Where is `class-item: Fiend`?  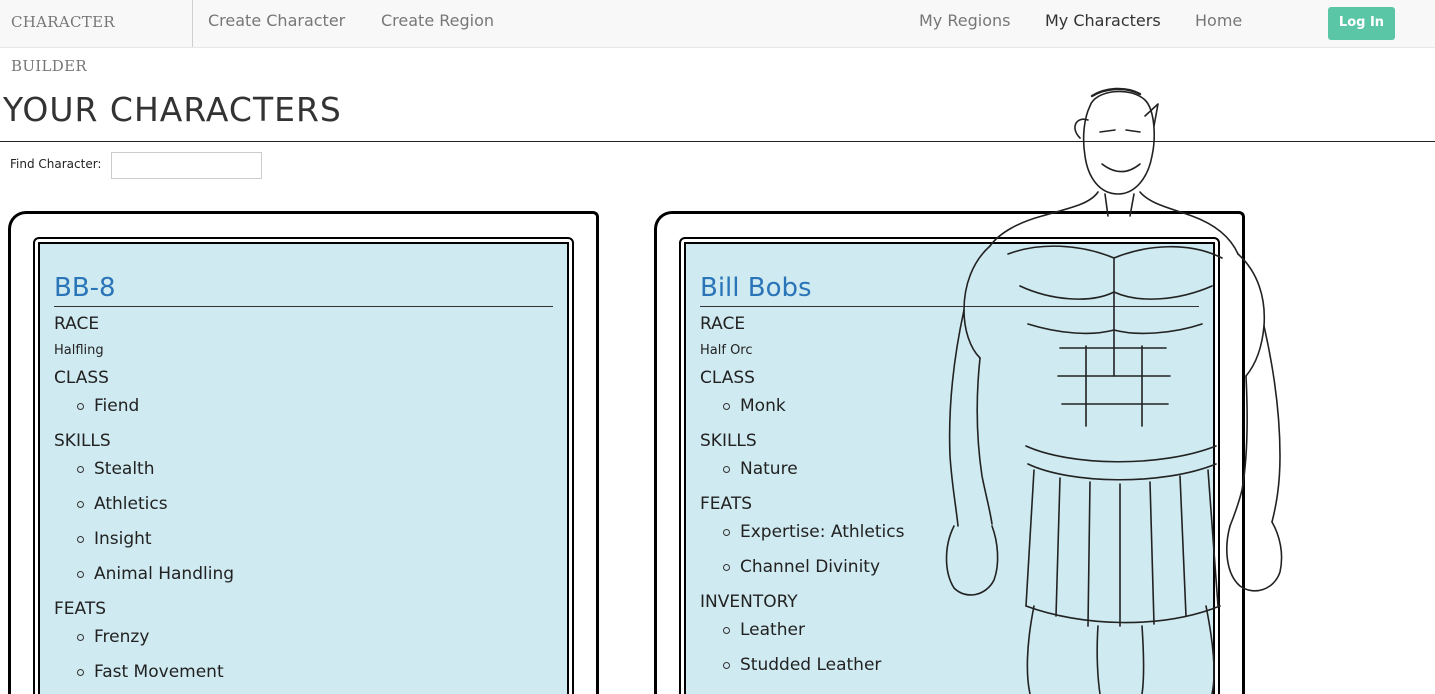
class-item: Fiend is located at coordinates (303, 406).